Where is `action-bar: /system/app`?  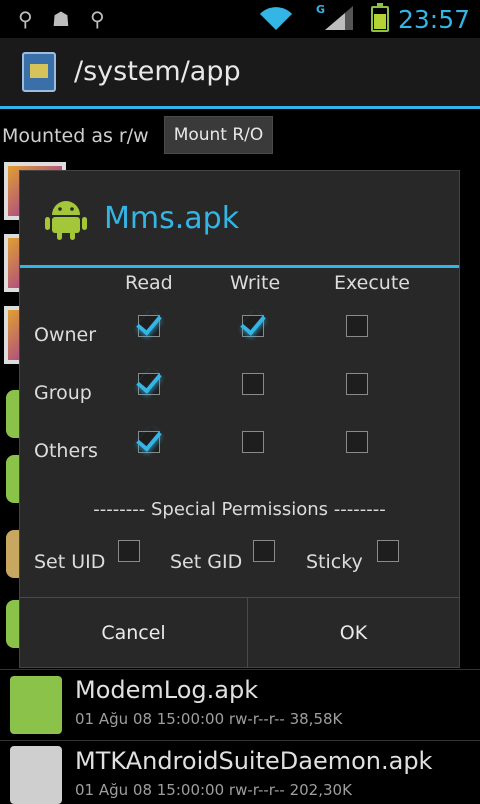 action-bar: /system/app is located at coordinates (240, 72).